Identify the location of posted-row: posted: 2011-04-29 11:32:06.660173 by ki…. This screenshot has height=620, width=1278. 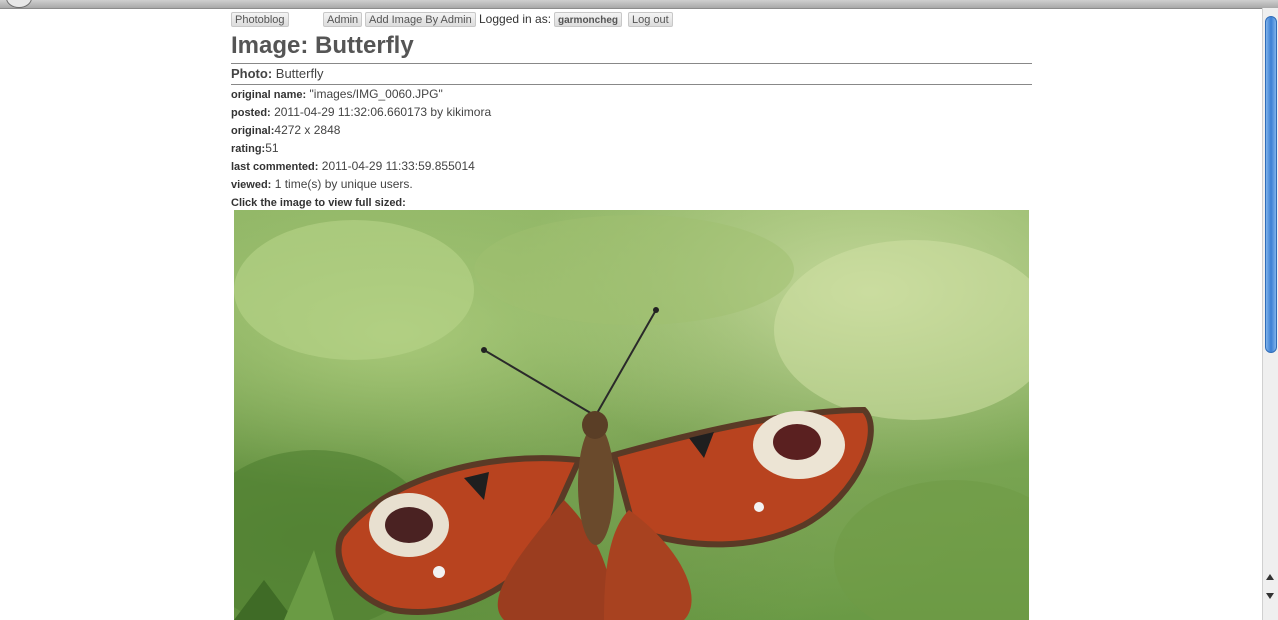
(361, 112).